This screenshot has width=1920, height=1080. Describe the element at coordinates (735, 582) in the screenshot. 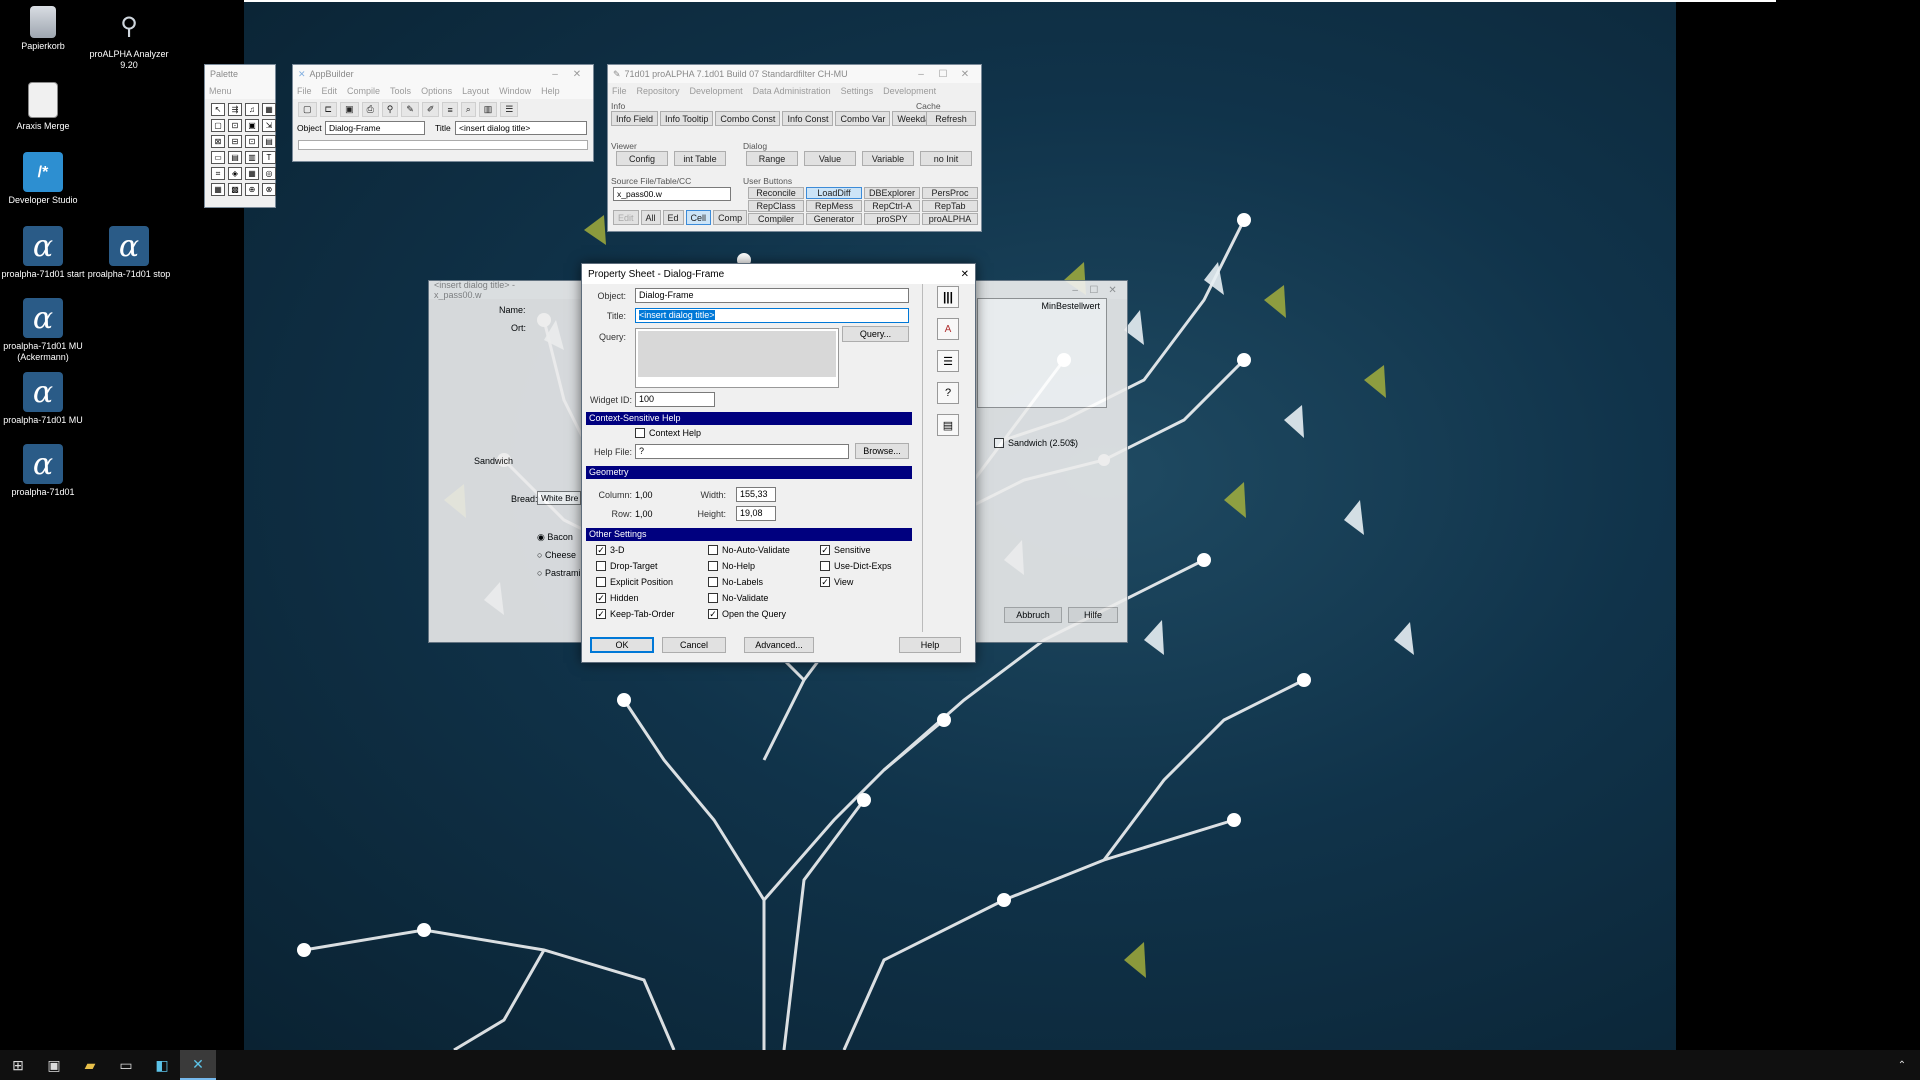

I see `setting-checkbox: No-Labels` at that location.